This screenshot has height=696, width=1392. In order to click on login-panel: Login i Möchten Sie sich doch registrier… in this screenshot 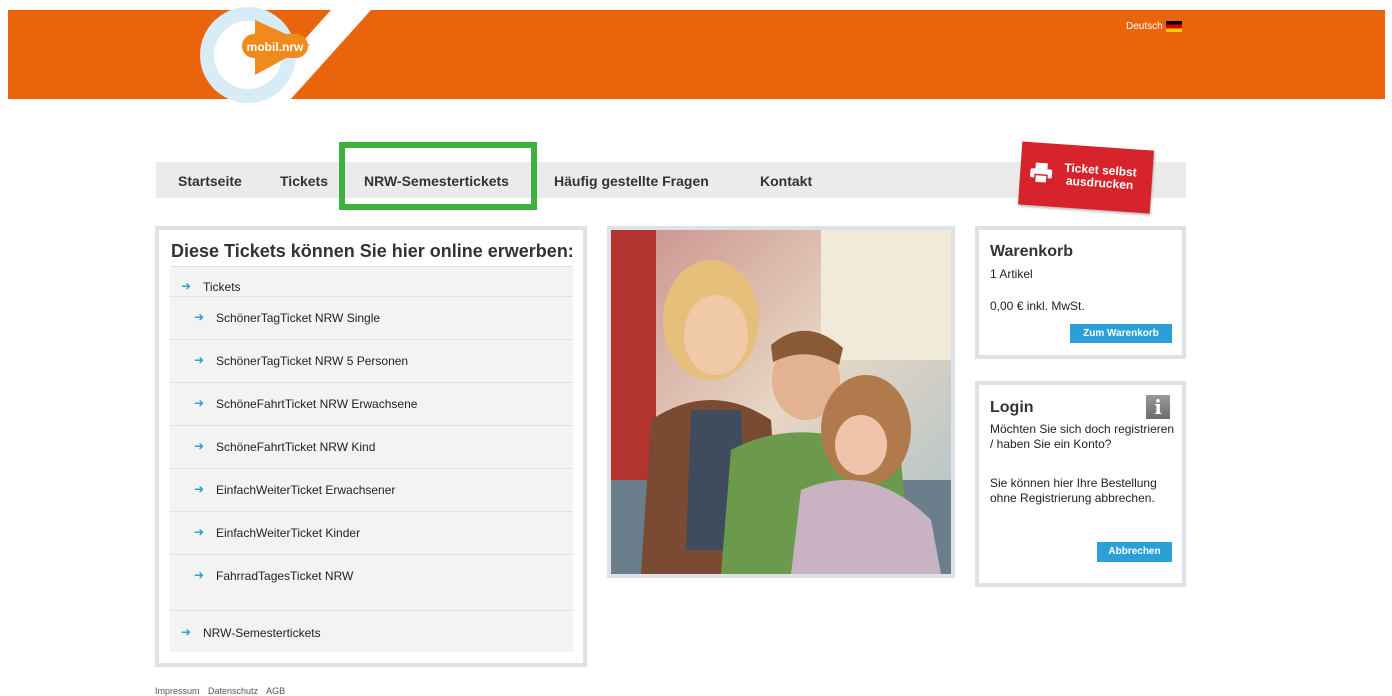, I will do `click(1080, 484)`.